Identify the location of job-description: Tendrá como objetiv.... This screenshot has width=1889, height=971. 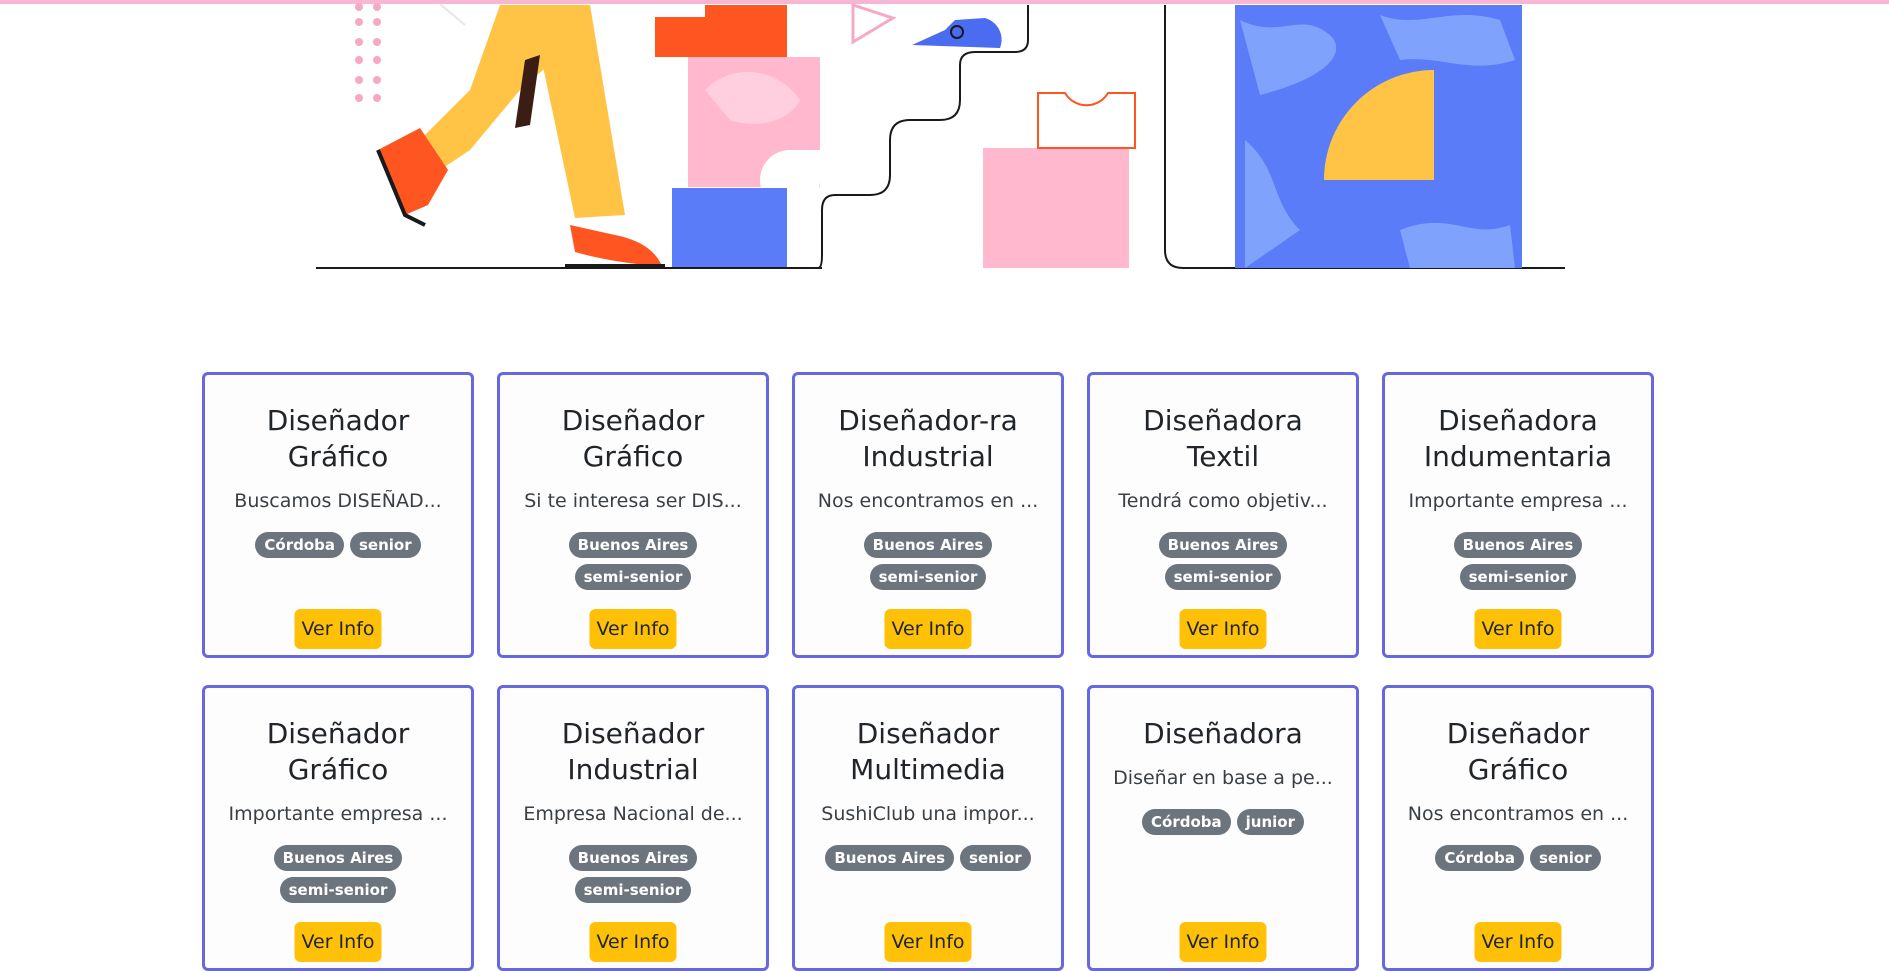
(1223, 501).